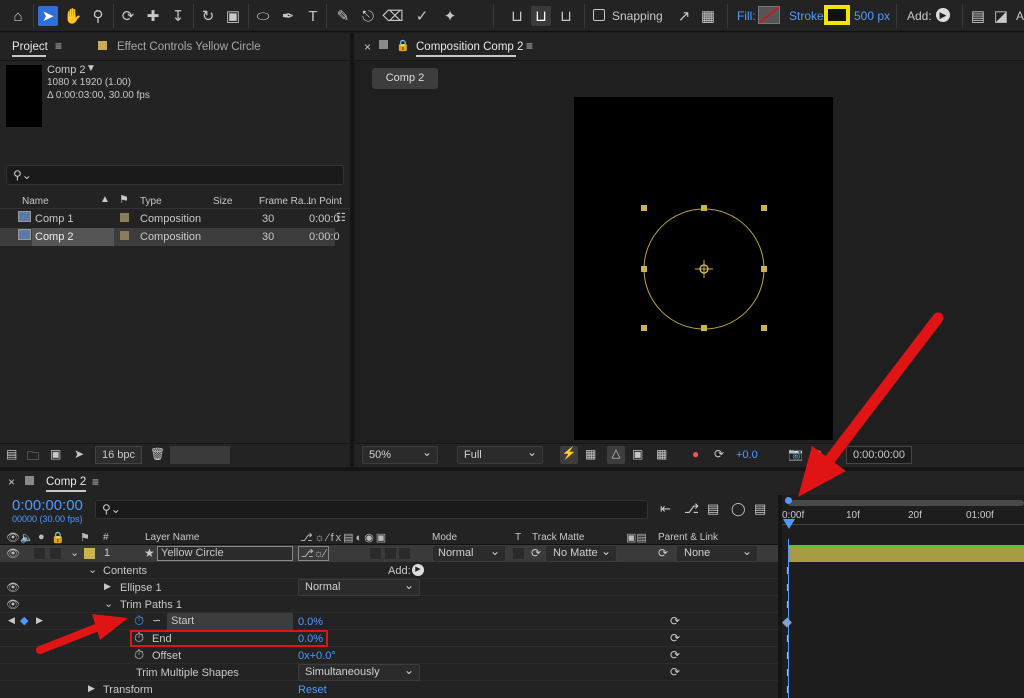  Describe the element at coordinates (389, 689) in the screenshot. I see `transform-row: ▶ Transform Reset` at that location.